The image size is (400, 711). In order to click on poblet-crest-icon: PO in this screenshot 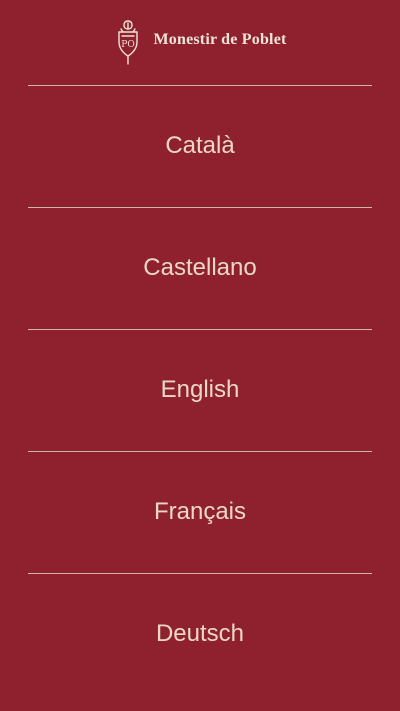, I will do `click(128, 42)`.